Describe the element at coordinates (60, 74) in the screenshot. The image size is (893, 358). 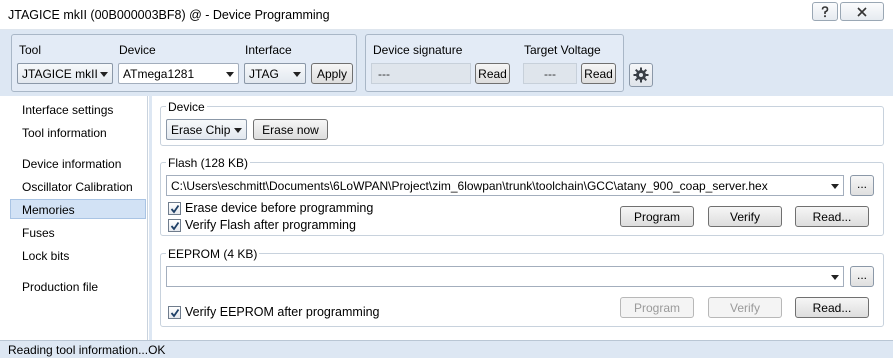
I see `tool-select-value: JTAGICE mkII` at that location.